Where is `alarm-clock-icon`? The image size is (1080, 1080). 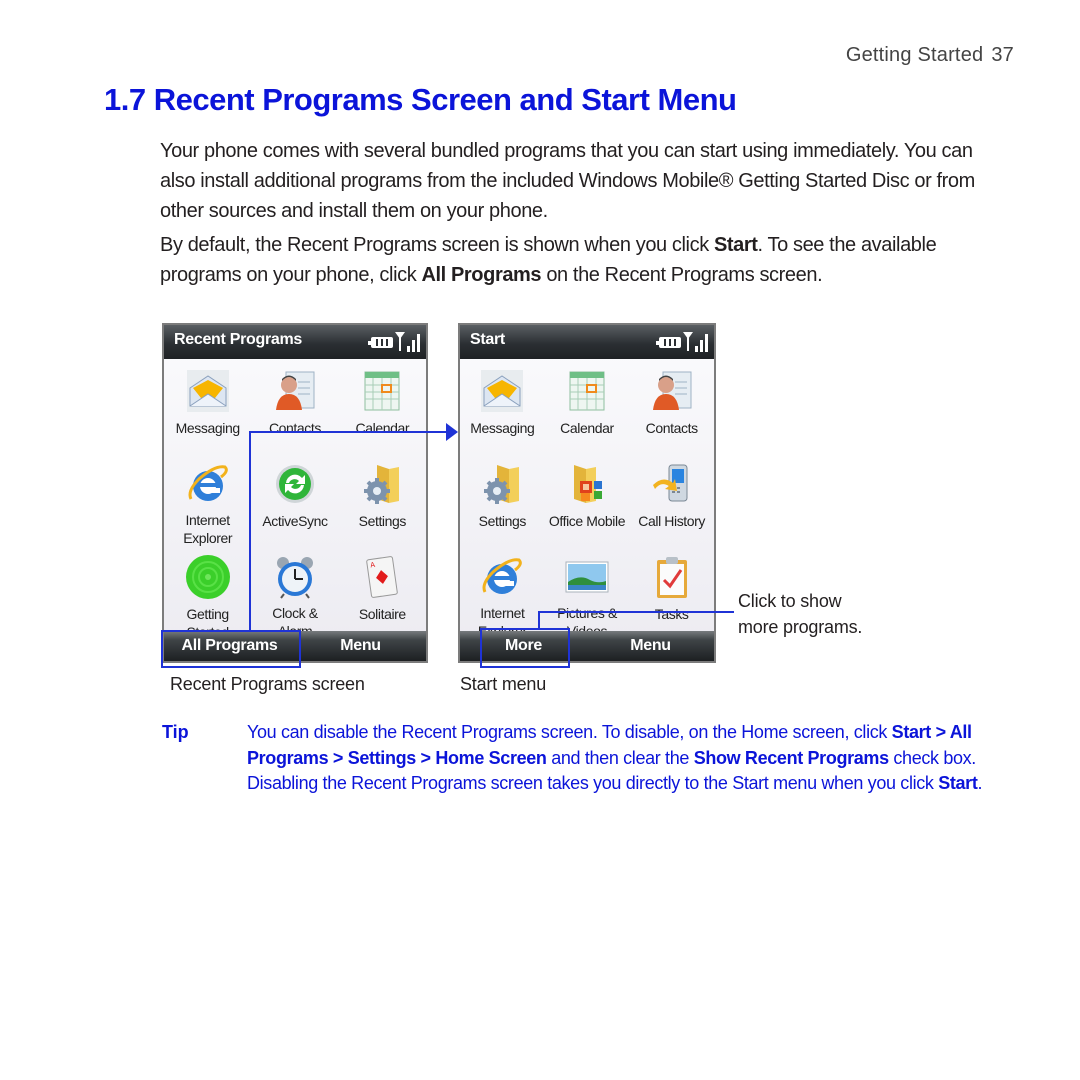
alarm-clock-icon is located at coordinates (295, 576).